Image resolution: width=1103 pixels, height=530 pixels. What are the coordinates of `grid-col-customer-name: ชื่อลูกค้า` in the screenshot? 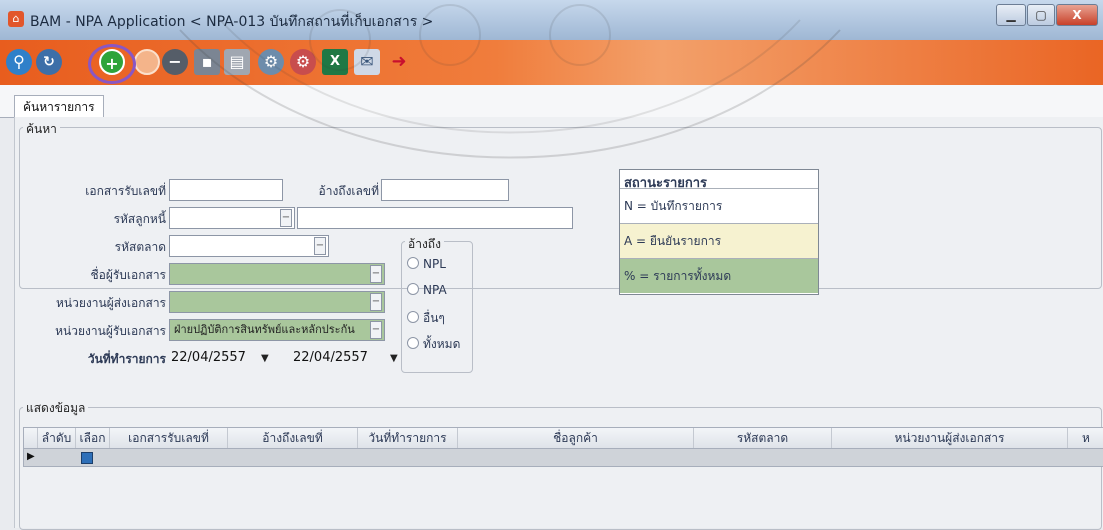 It's located at (576, 438).